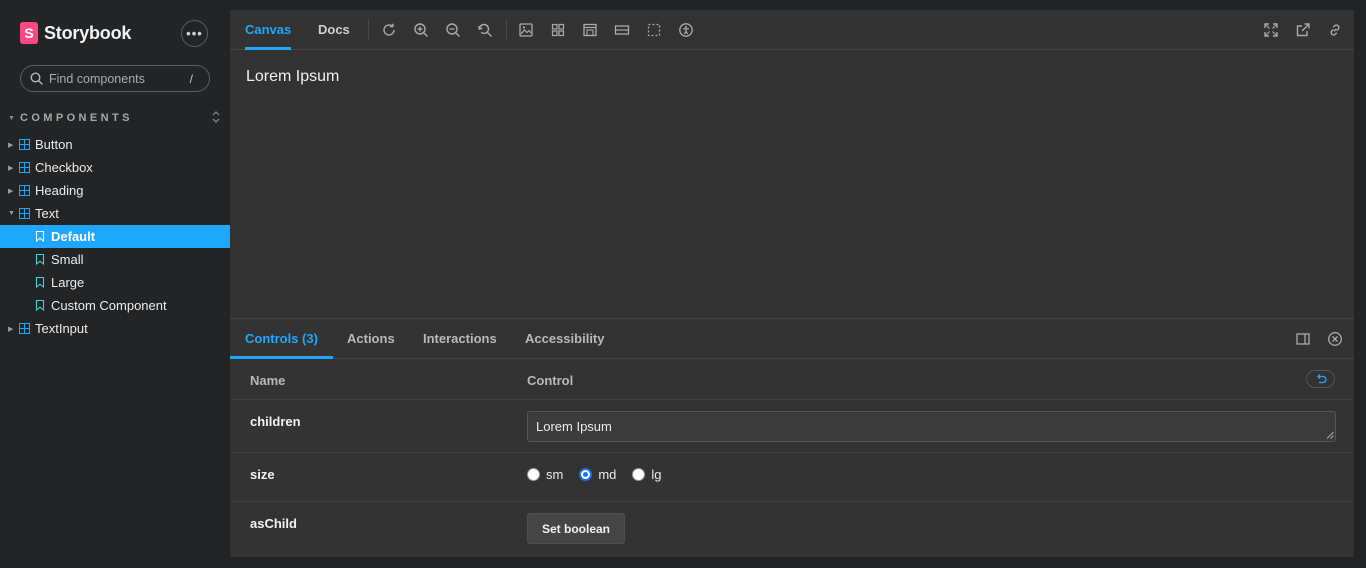  I want to click on toolbar: Canvas Docs, so click(792, 30).